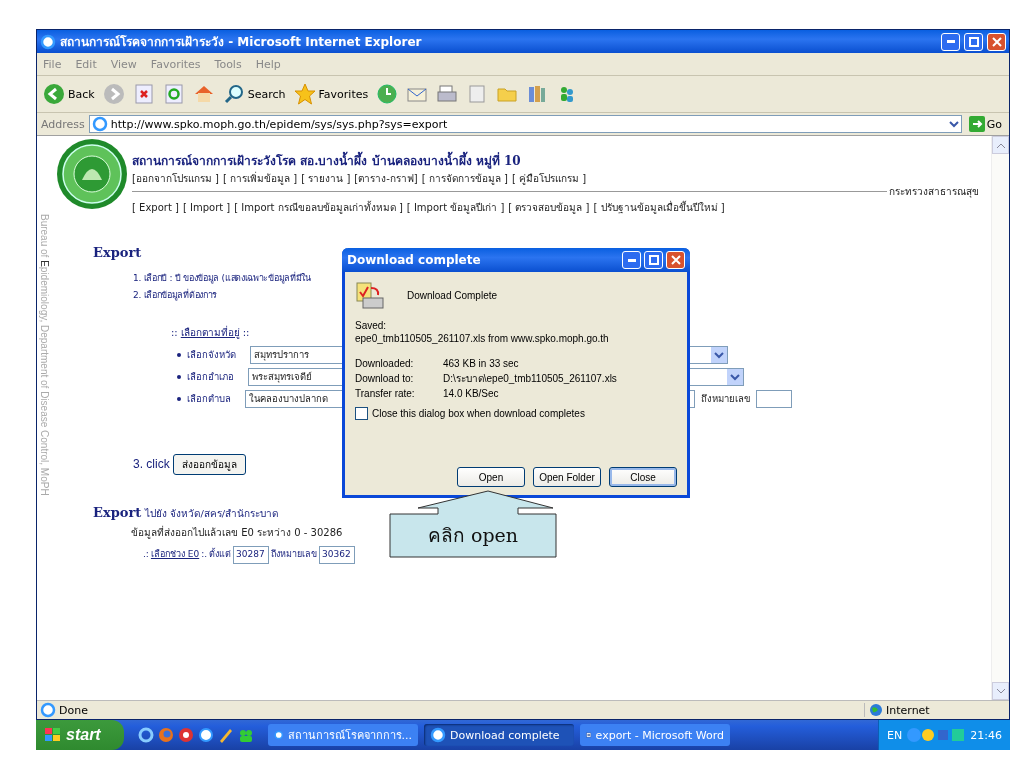  I want to click on info-value: 14.0 KB/Sec, so click(471, 394).